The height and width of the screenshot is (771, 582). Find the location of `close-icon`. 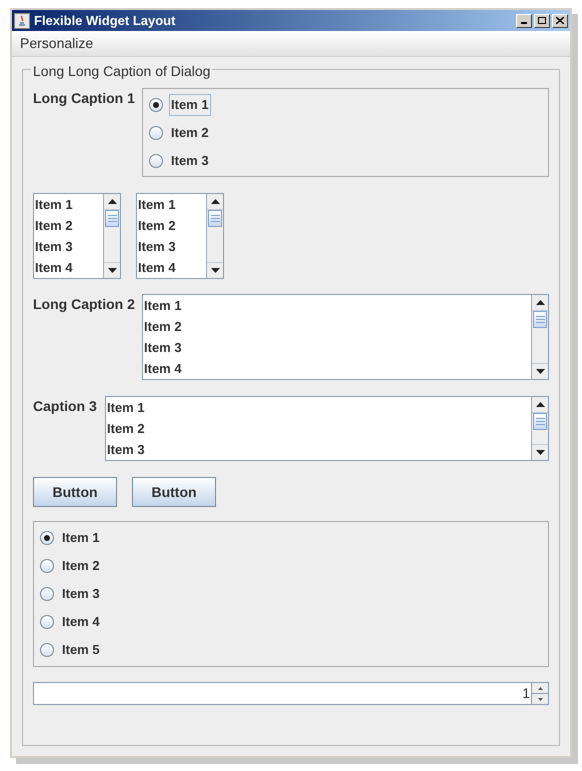

close-icon is located at coordinates (560, 20).